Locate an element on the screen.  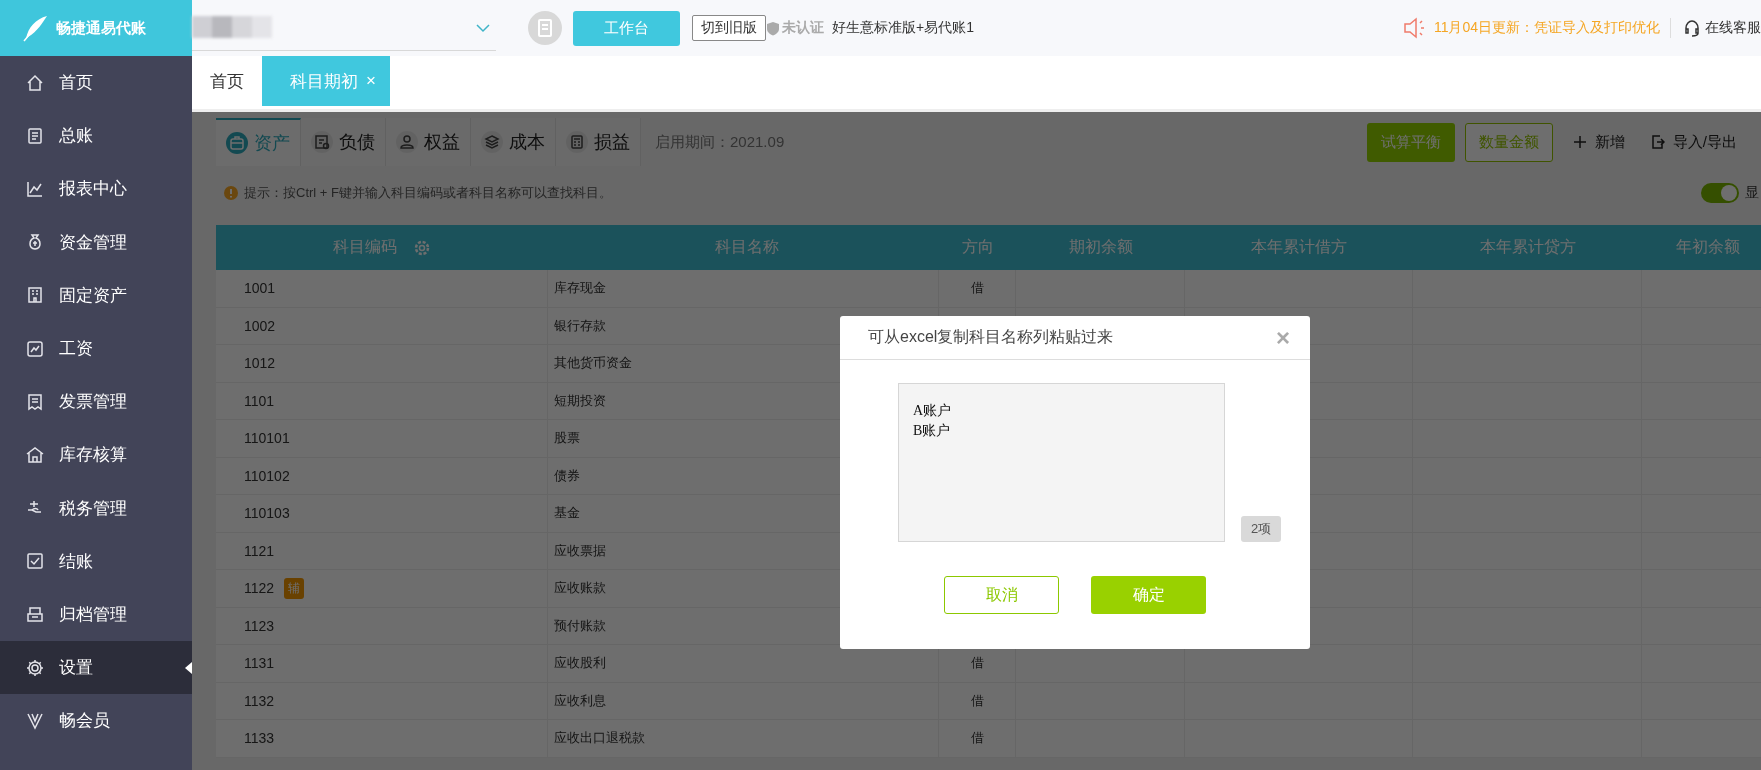
sidebar-item: 总账 is located at coordinates (96, 136).